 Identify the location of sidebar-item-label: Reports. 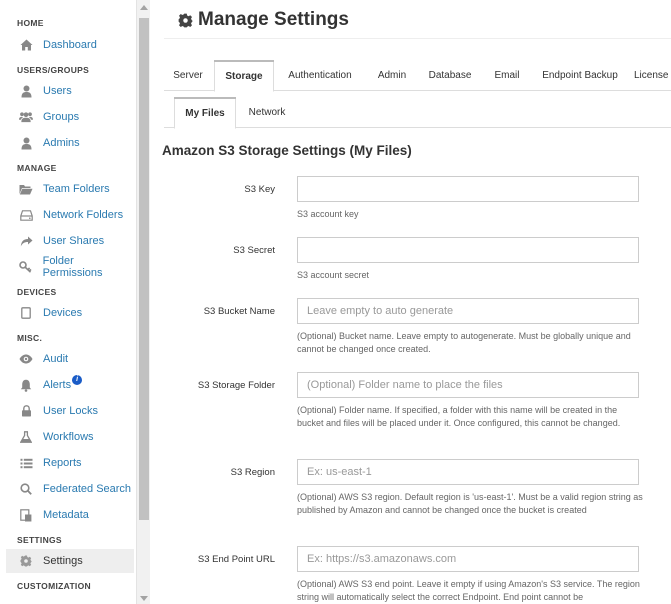
(62, 463).